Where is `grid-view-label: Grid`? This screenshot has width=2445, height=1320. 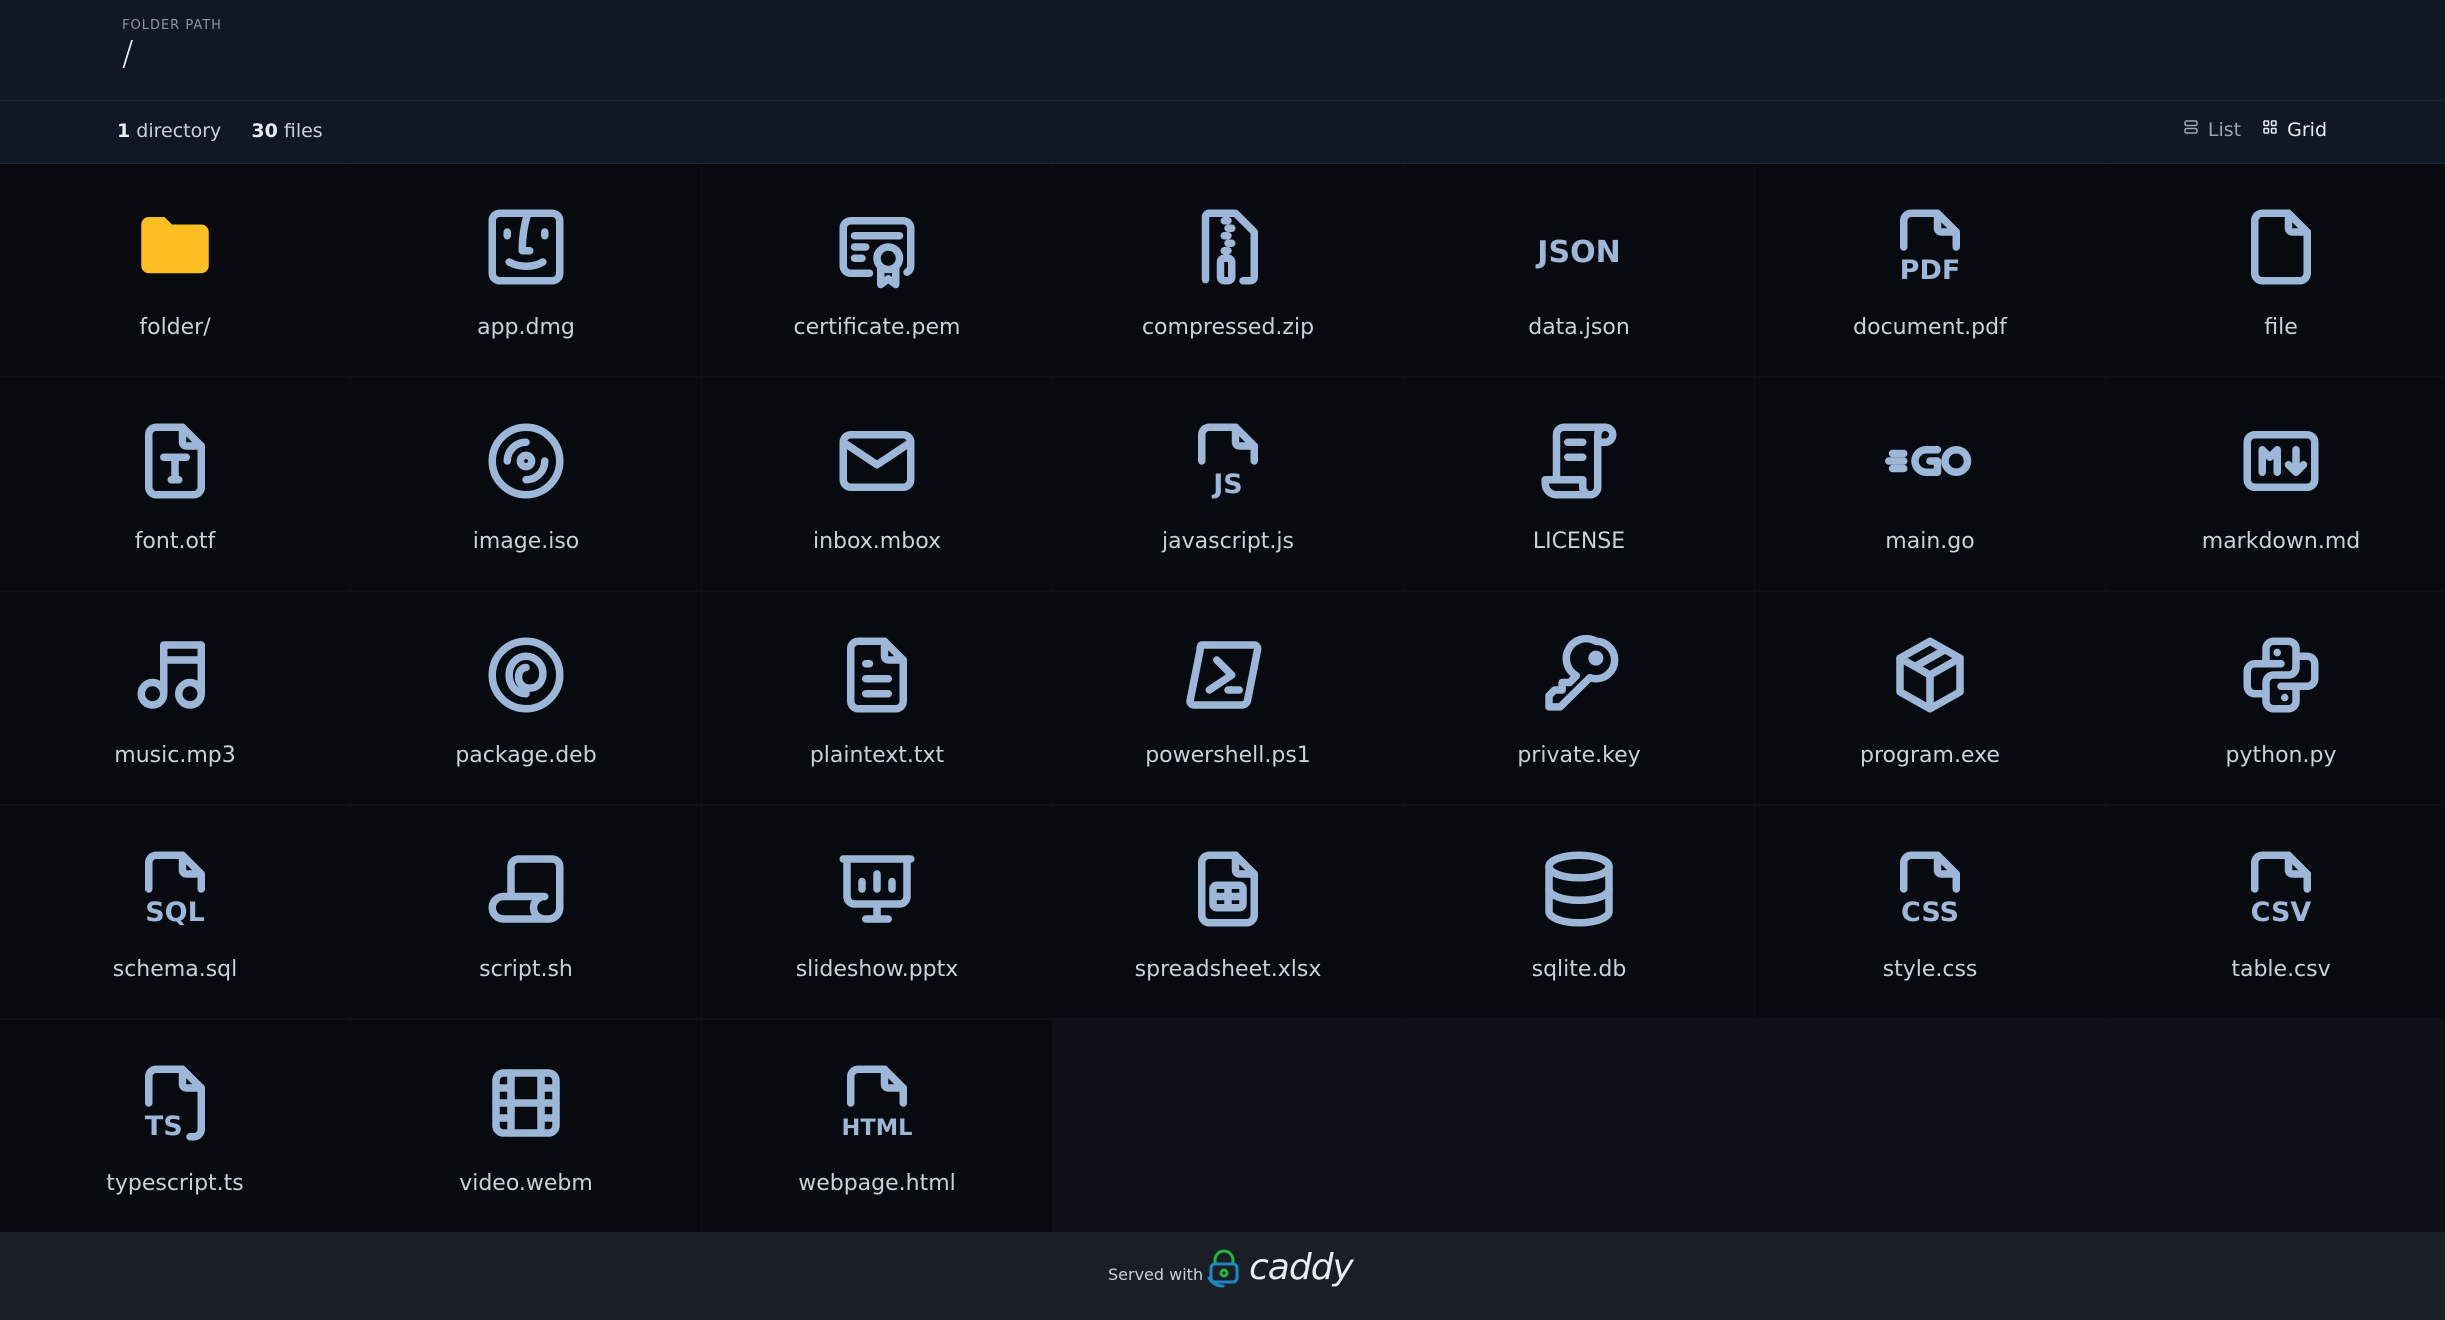 grid-view-label: Grid is located at coordinates (2307, 129).